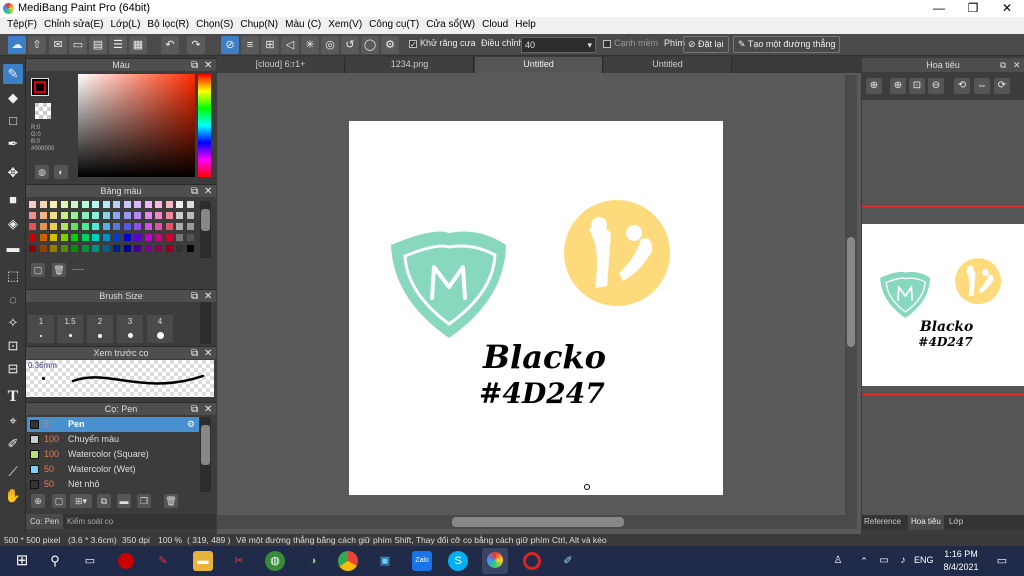 This screenshot has width=1024, height=576. I want to click on chat-icon: ▭, so click(78, 45).